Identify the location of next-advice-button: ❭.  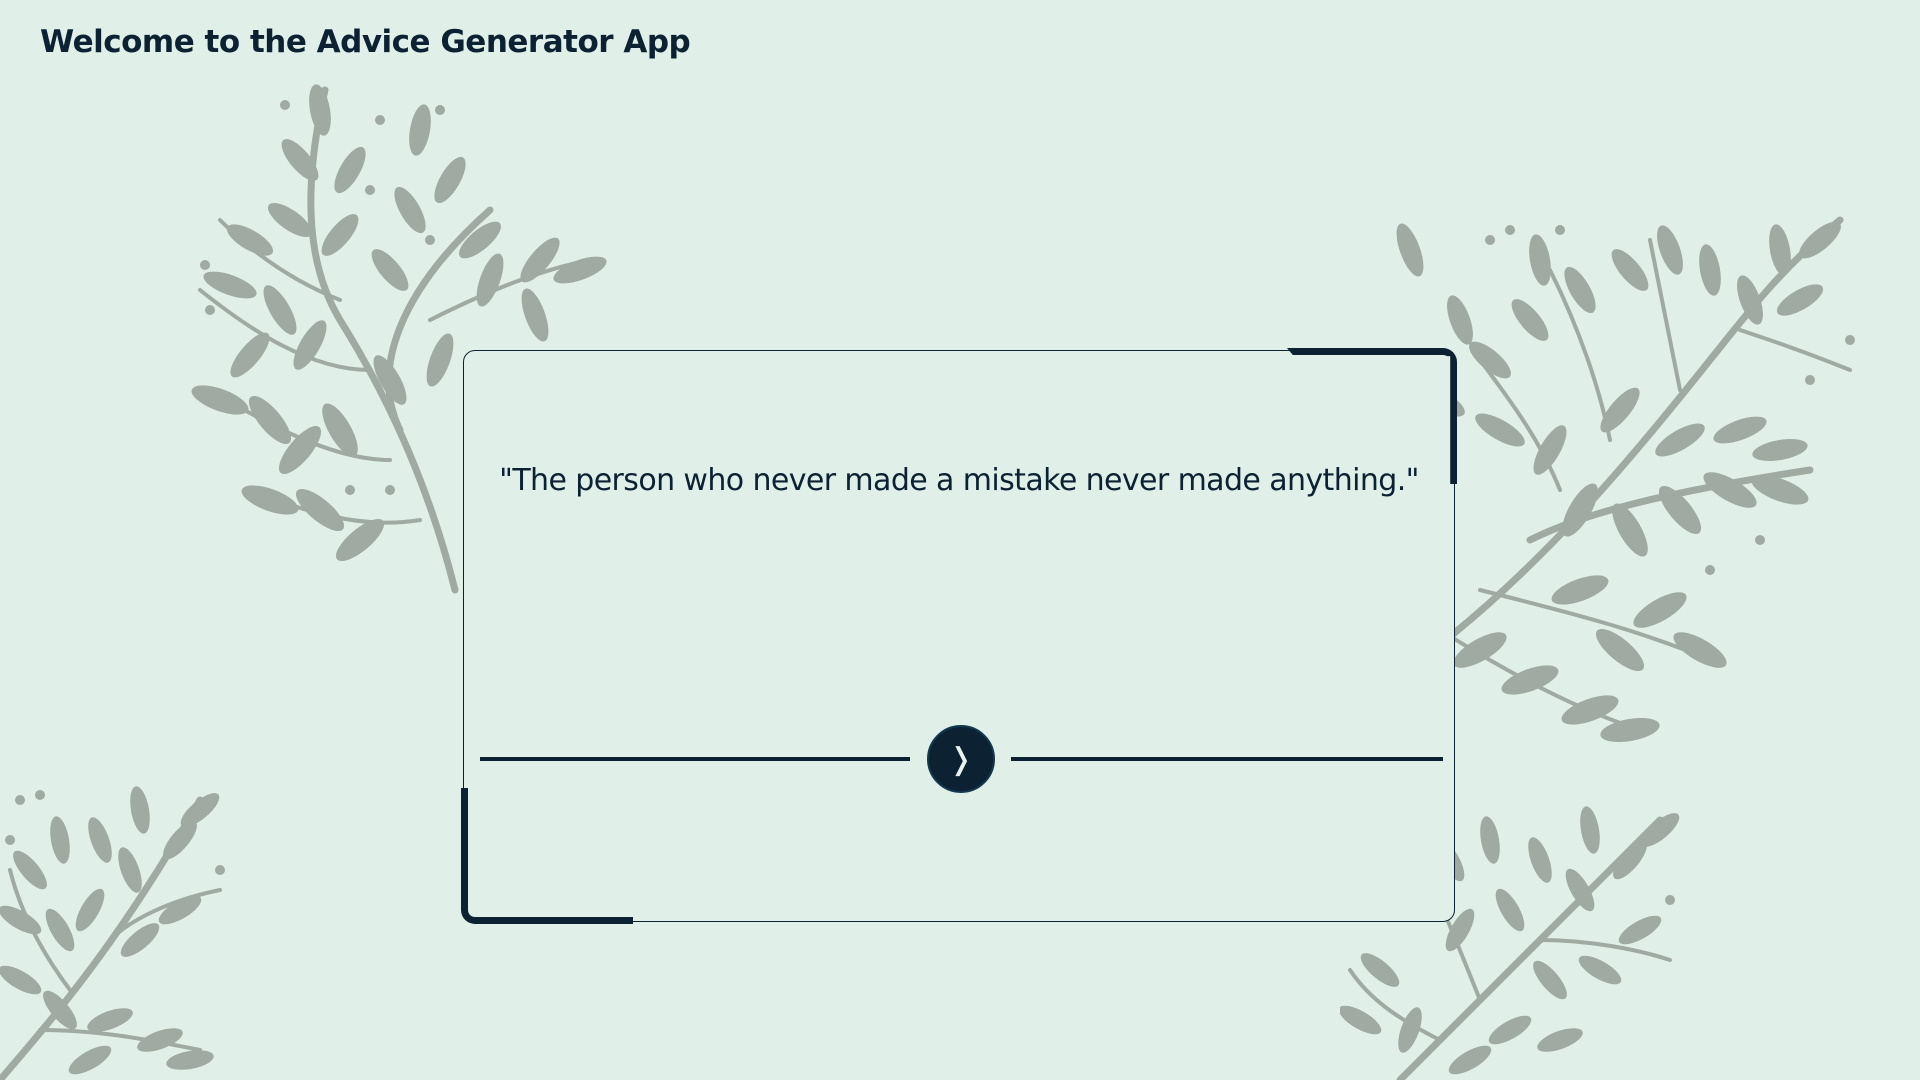
(961, 759).